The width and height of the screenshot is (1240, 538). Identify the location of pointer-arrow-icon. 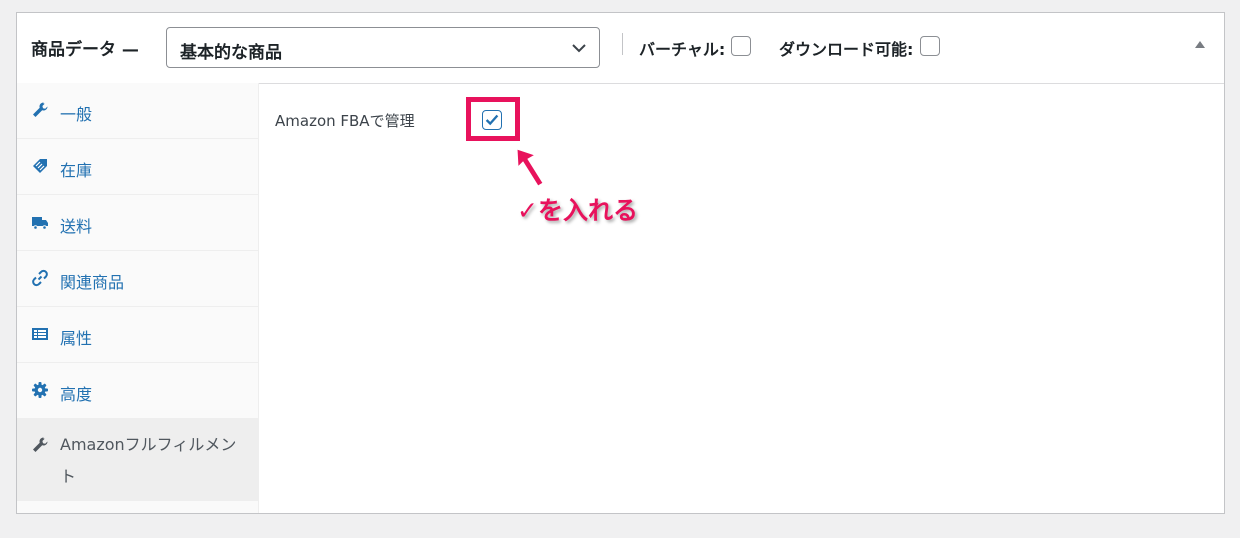
(530, 167).